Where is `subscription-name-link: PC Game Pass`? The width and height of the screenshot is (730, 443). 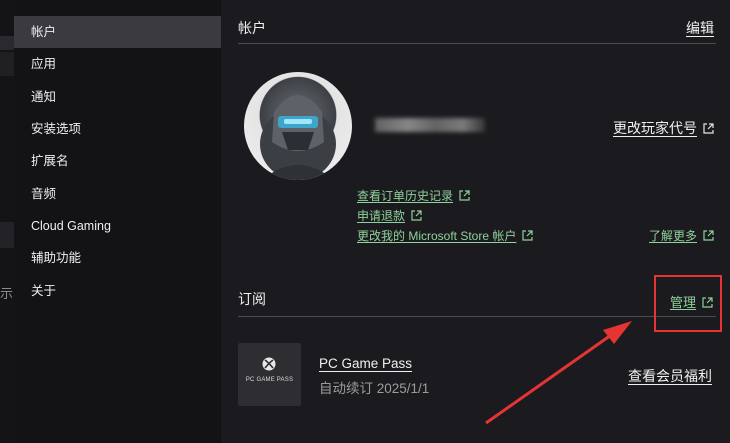 subscription-name-link: PC Game Pass is located at coordinates (365, 363).